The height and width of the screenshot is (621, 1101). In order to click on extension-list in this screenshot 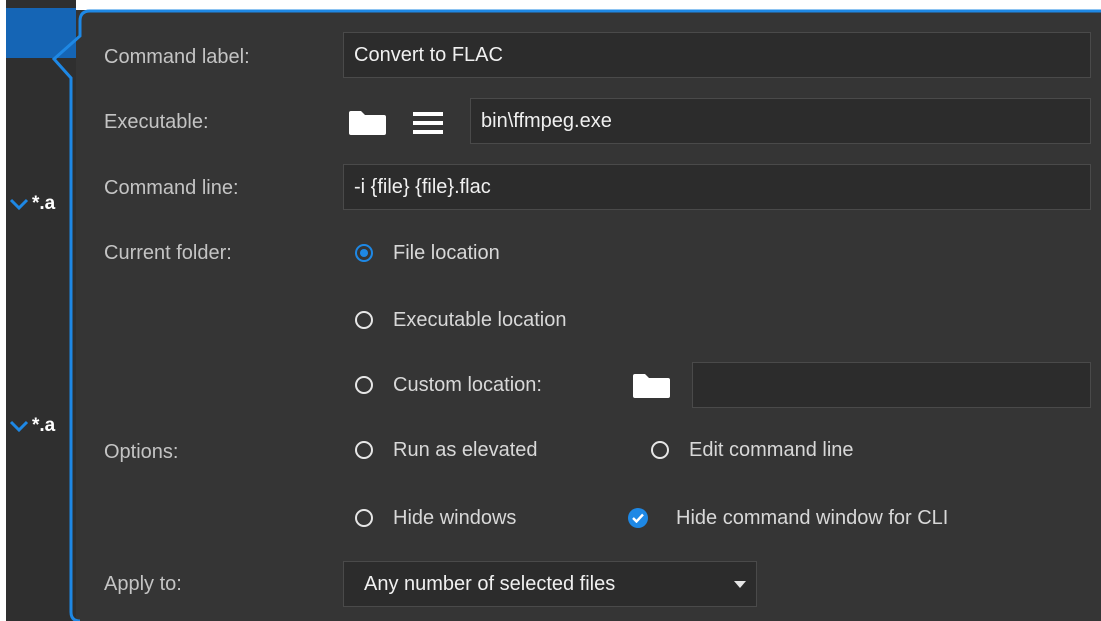, I will do `click(41, 310)`.